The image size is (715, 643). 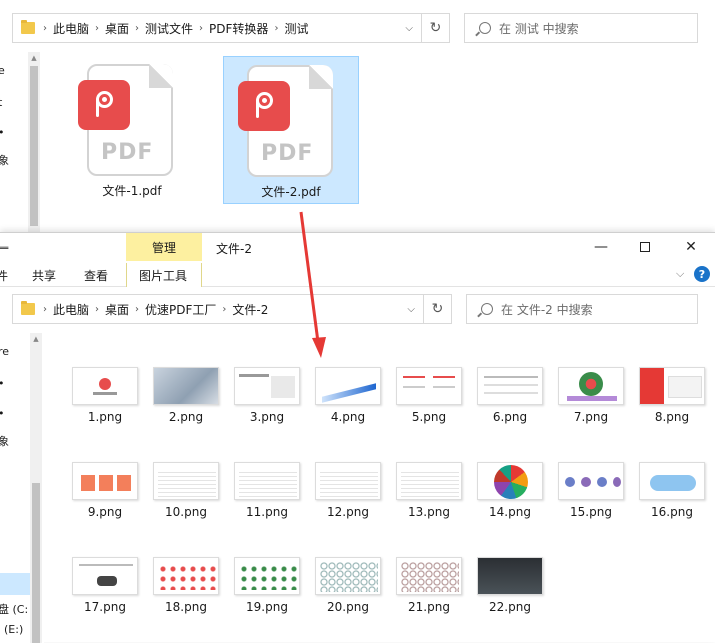 What do you see at coordinates (44, 275) in the screenshot?
I see `tab-share: 共享` at bounding box center [44, 275].